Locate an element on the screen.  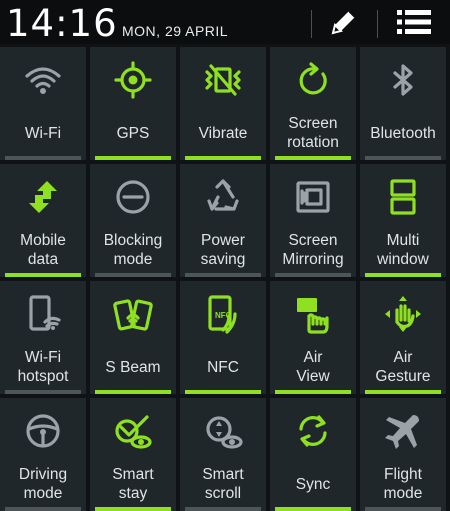
toggle-driving-mode: Driving mode is located at coordinates (43, 454).